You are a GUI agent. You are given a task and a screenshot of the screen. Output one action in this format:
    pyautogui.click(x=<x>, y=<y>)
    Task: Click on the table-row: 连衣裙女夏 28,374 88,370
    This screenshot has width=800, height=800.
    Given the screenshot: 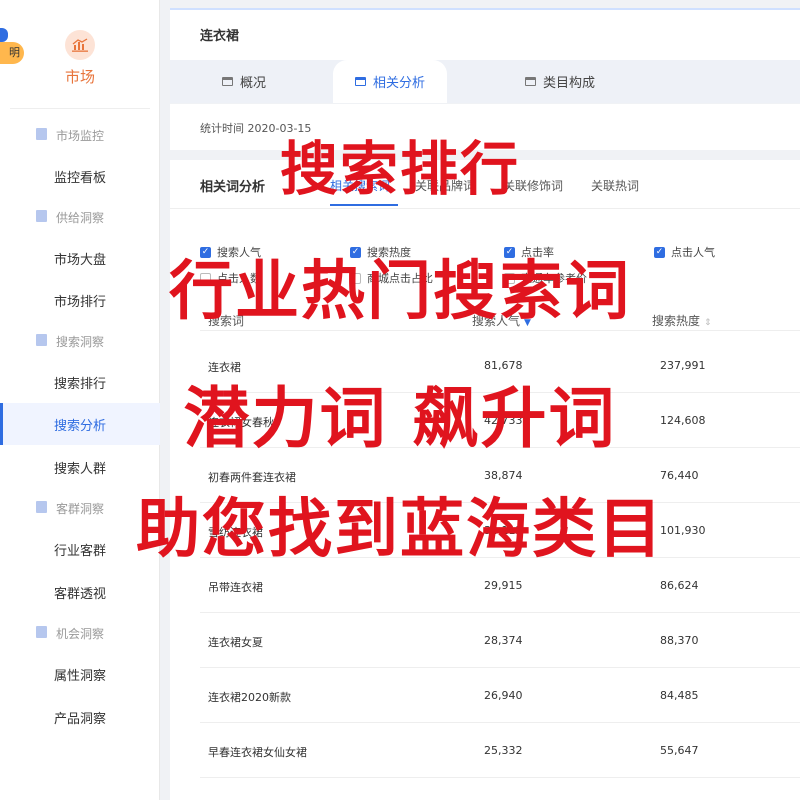 What is the action you would take?
    pyautogui.click(x=500, y=640)
    